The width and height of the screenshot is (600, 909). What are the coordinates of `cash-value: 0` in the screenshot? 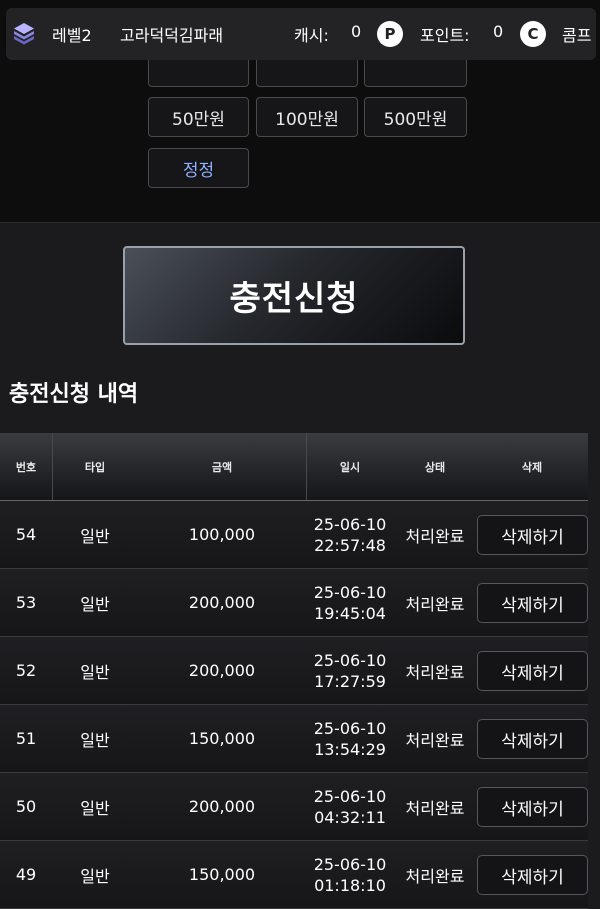 It's located at (356, 31).